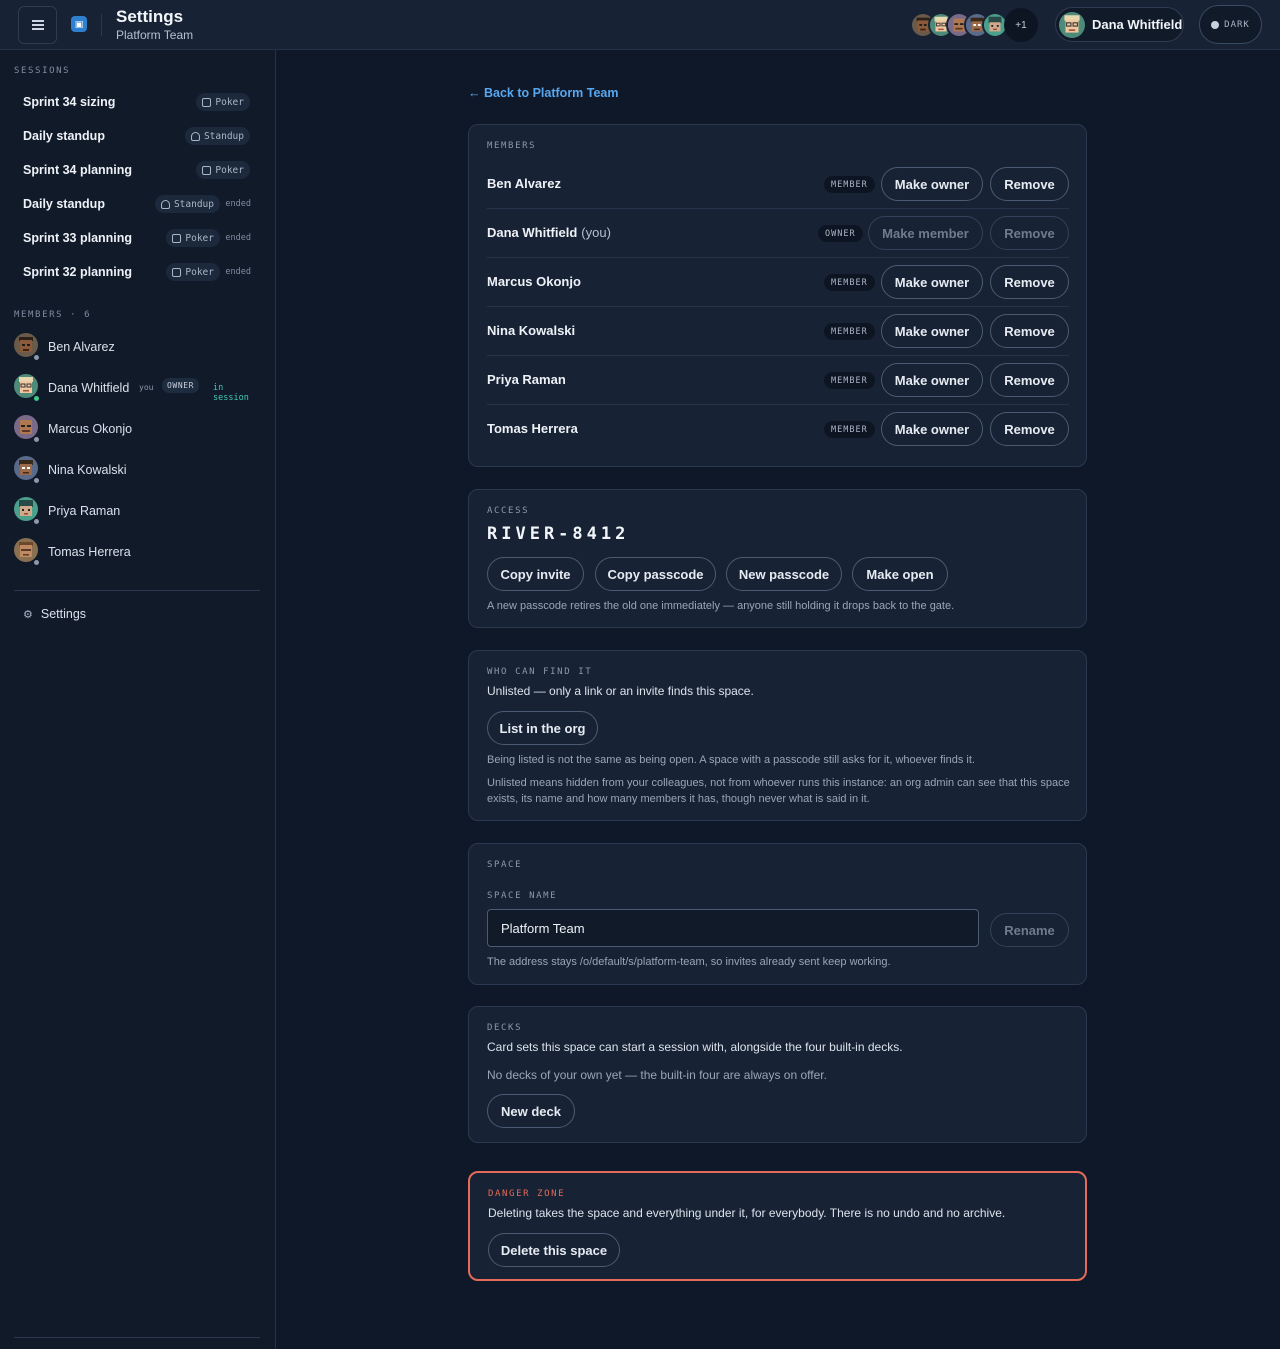 This screenshot has width=1280, height=1349. I want to click on space-name-label: SPACE NAME, so click(522, 896).